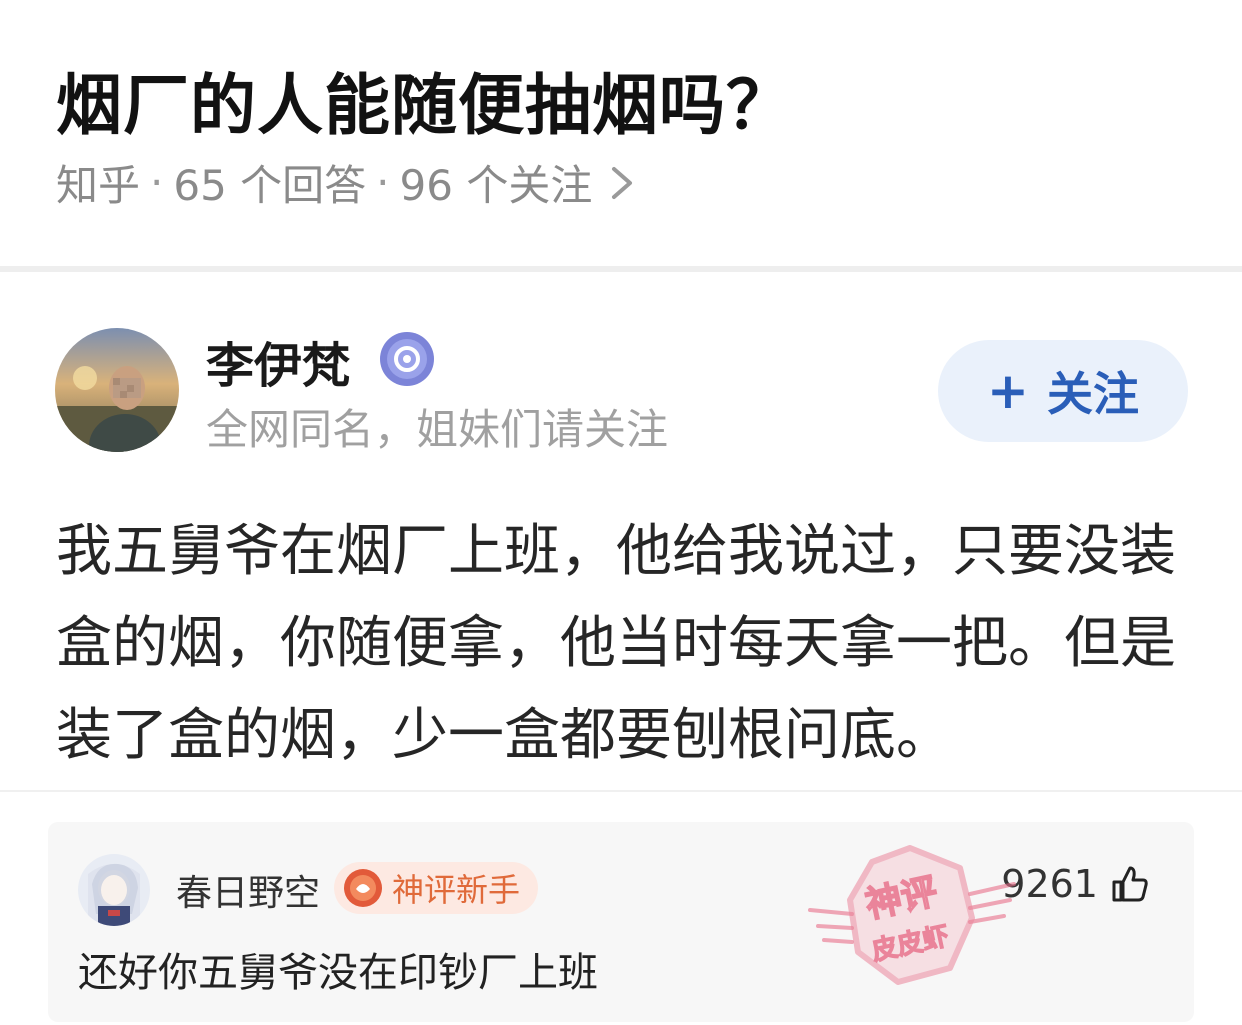 The image size is (1242, 1025). What do you see at coordinates (248, 890) in the screenshot?
I see `commenter-name: 春日野空` at bounding box center [248, 890].